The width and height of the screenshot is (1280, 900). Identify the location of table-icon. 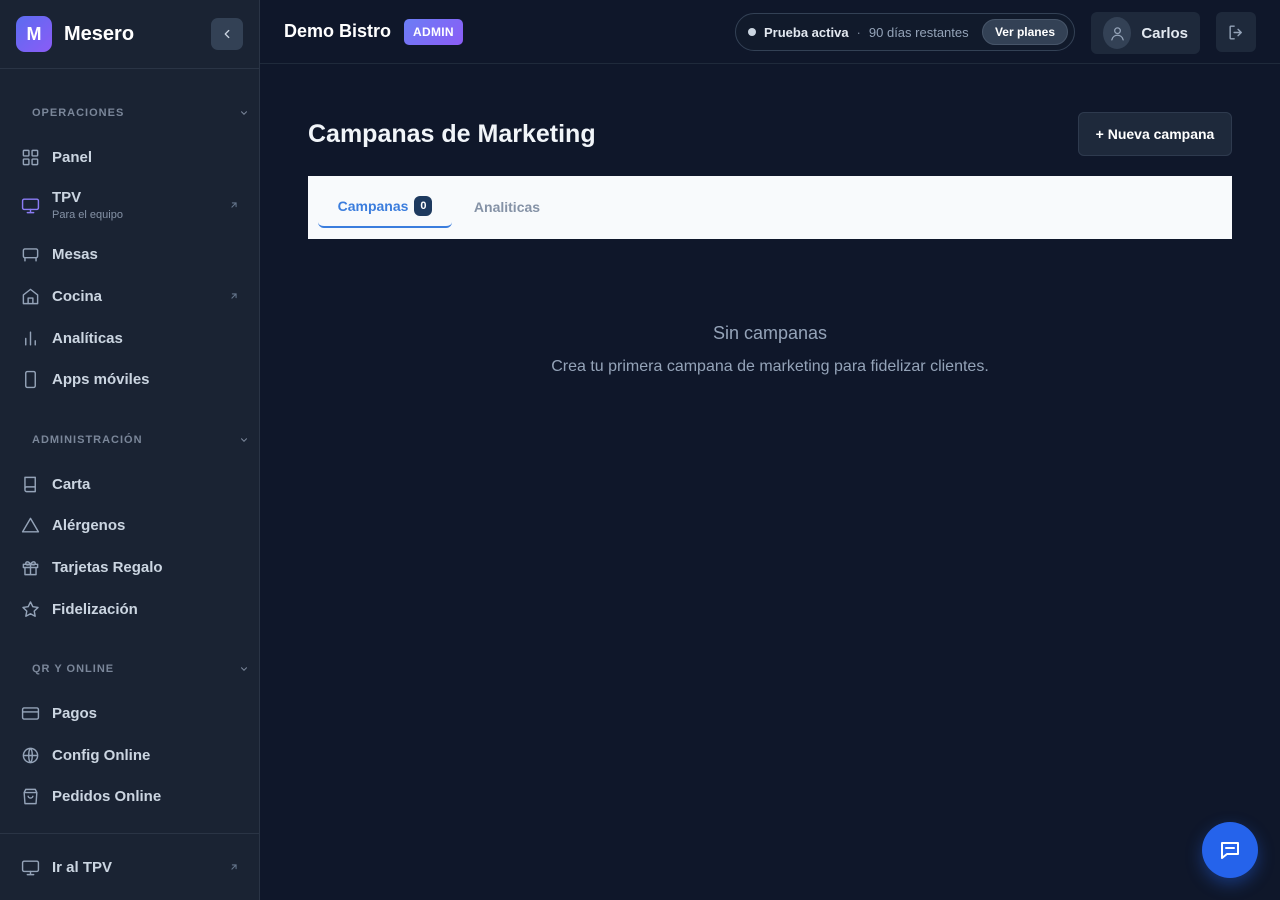
(30, 254).